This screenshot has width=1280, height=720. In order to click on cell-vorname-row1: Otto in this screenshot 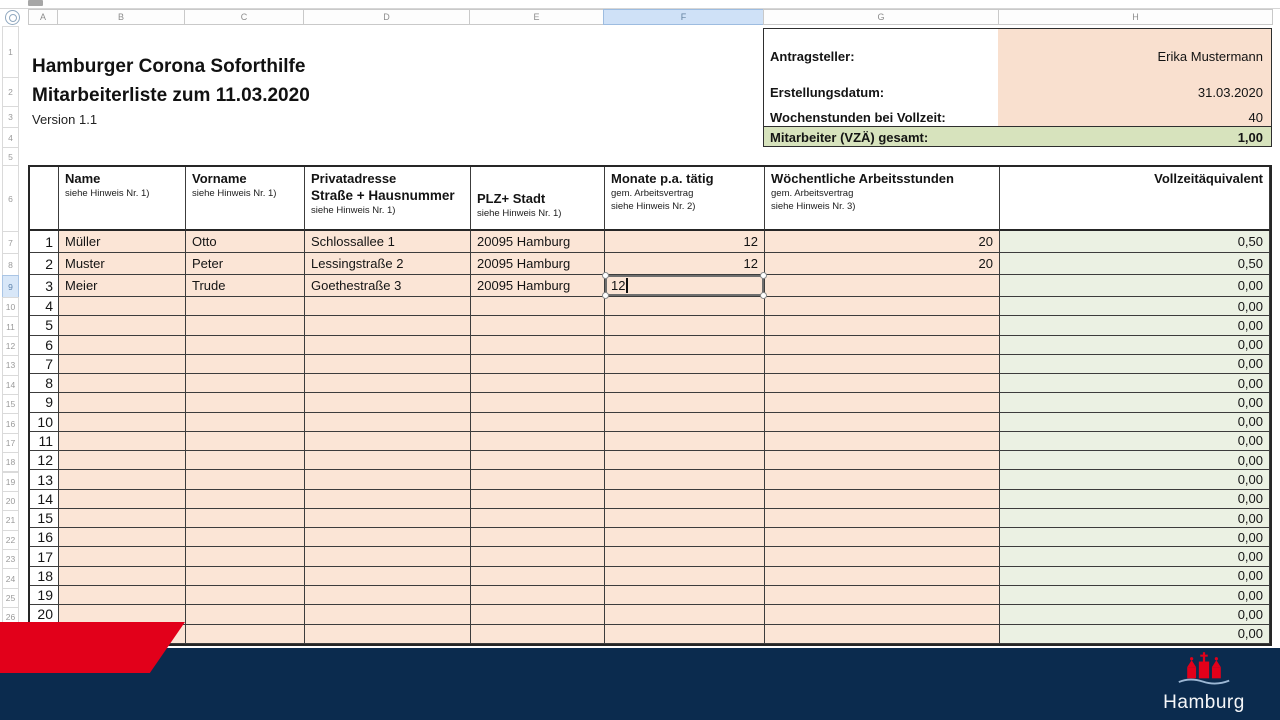, I will do `click(245, 242)`.